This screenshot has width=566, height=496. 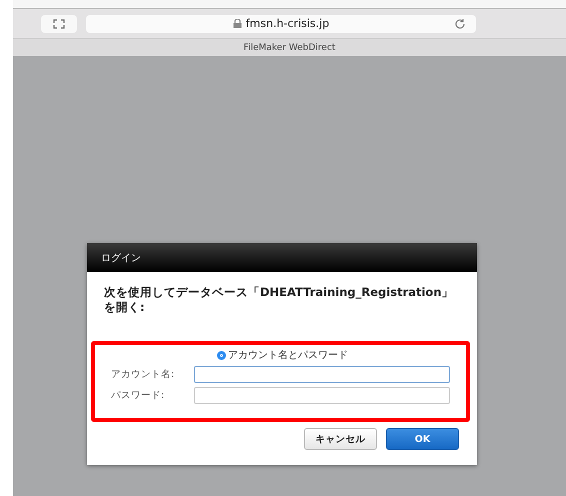 I want to click on lock-icon, so click(x=237, y=23).